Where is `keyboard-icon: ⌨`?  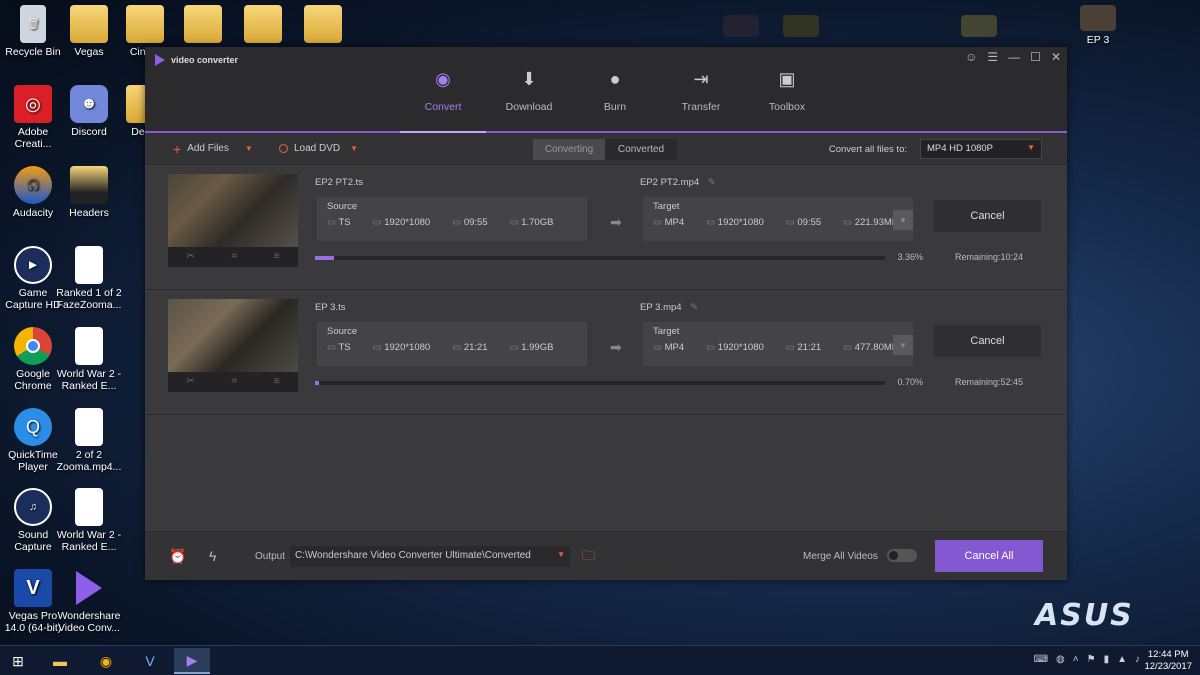
keyboard-icon: ⌨ is located at coordinates (1041, 659).